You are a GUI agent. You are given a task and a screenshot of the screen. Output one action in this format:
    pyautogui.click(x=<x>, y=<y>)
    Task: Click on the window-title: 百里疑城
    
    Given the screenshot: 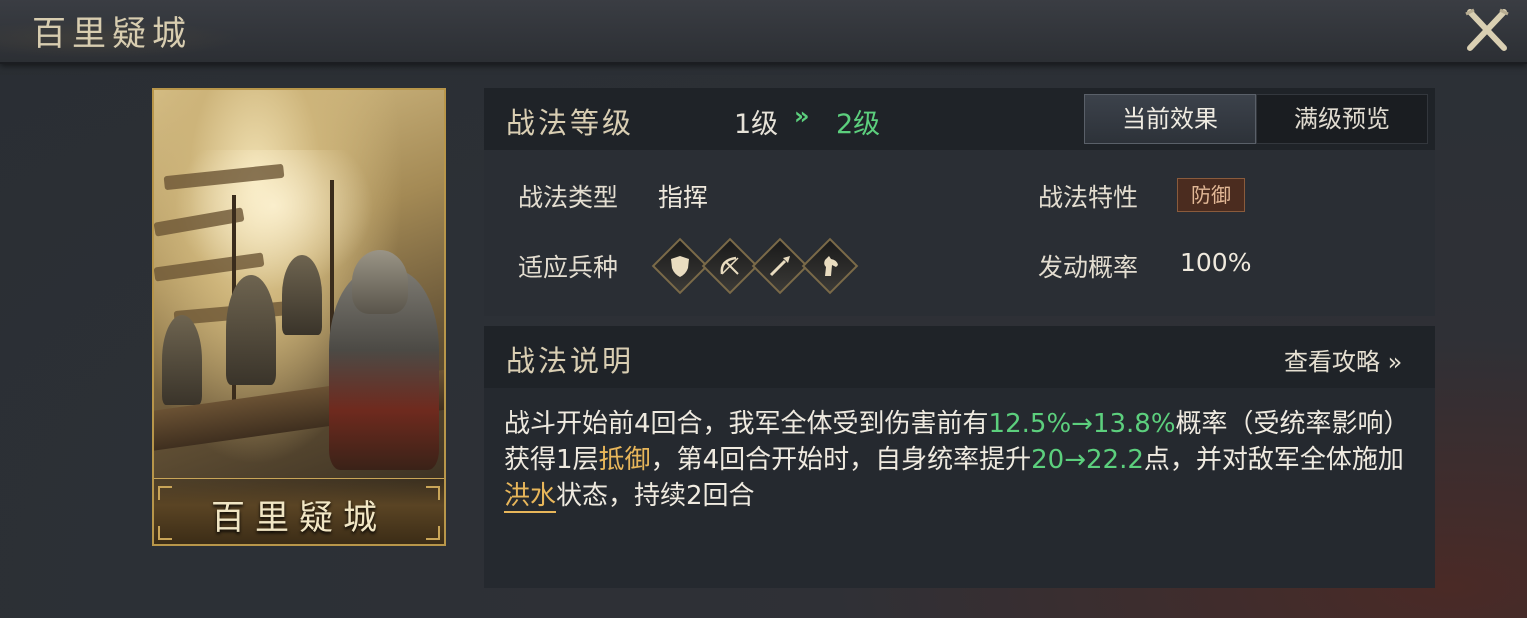 What is the action you would take?
    pyautogui.click(x=112, y=34)
    